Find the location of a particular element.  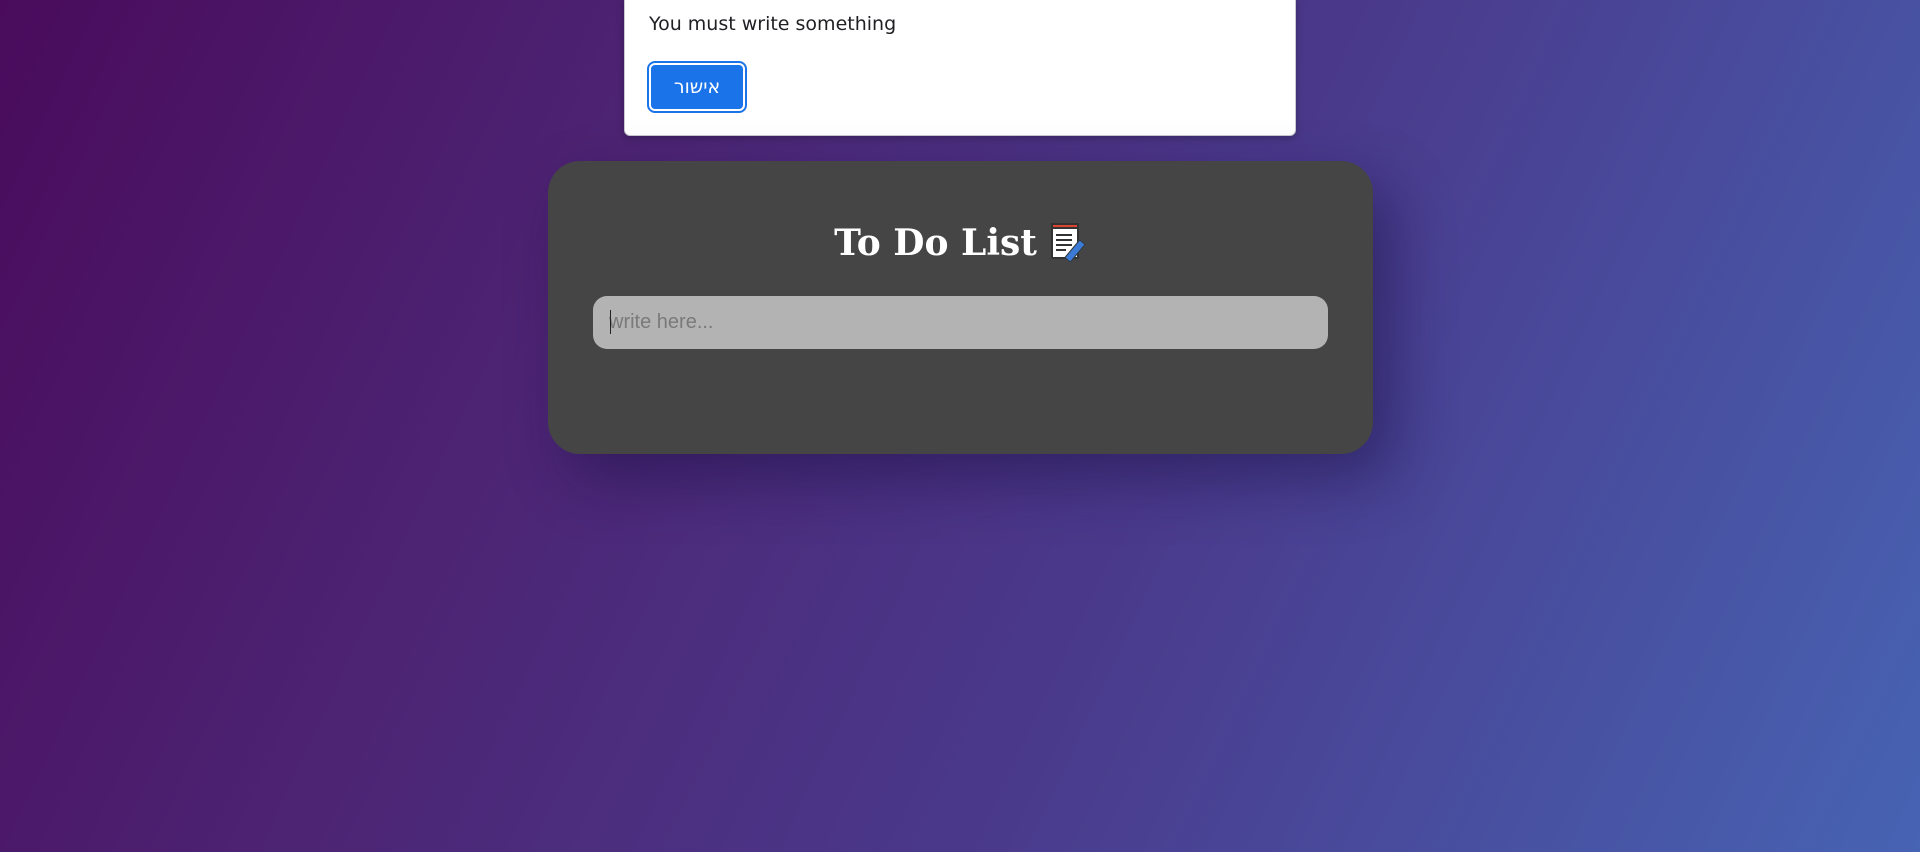

todo-card: To Do List is located at coordinates (960, 307).